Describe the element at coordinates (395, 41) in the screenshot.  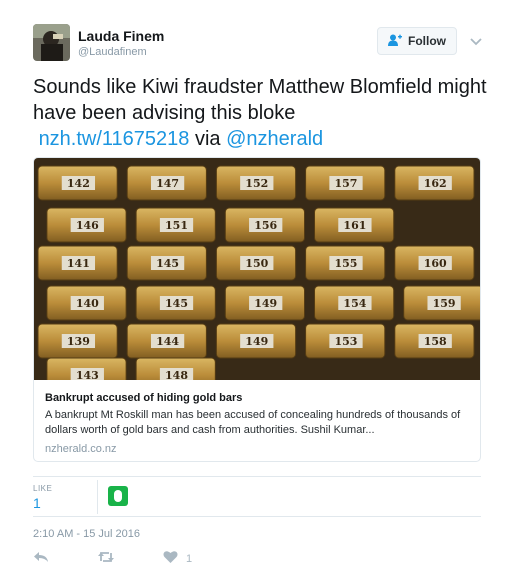
I see `add-user-icon` at that location.